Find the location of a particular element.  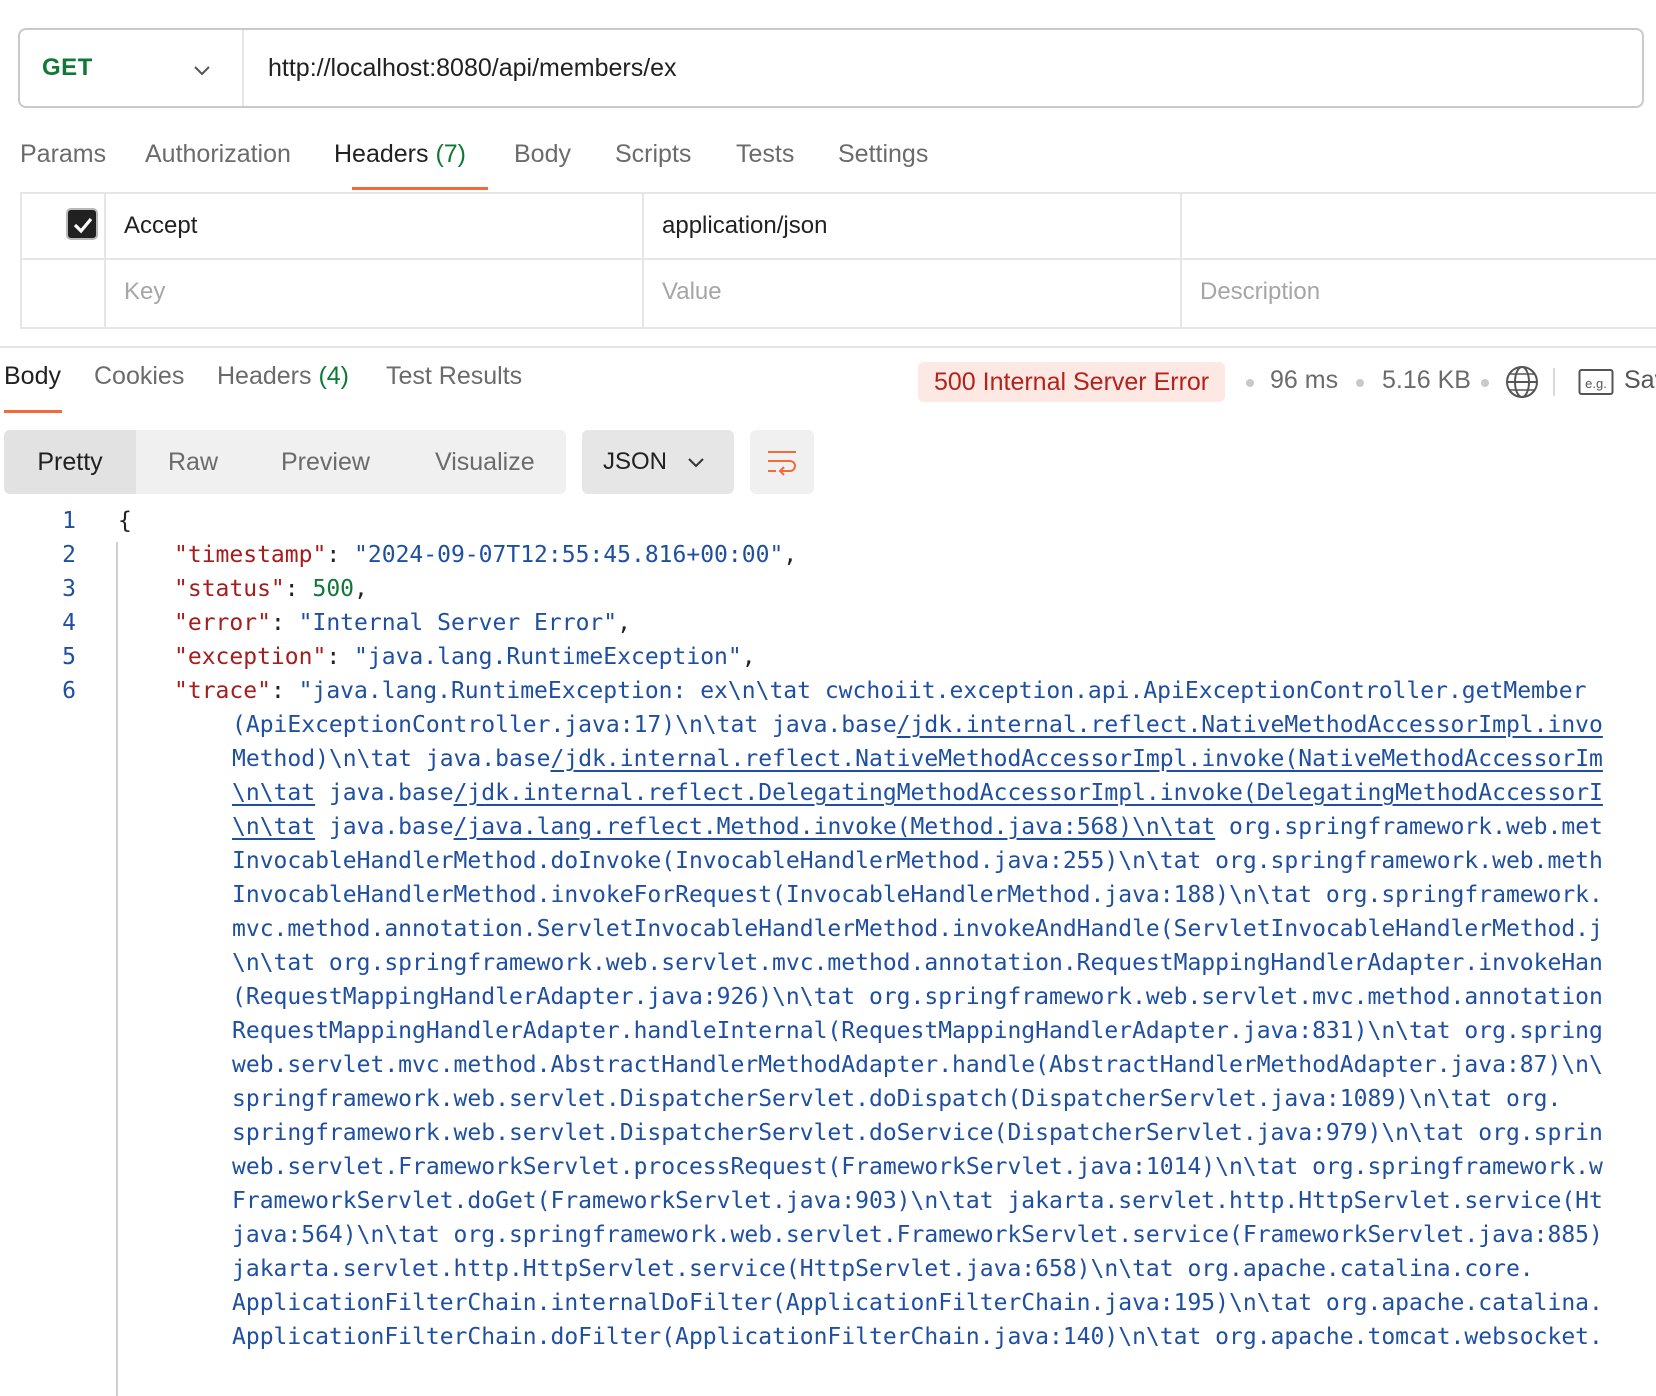

tab-settings: Settings is located at coordinates (883, 154).